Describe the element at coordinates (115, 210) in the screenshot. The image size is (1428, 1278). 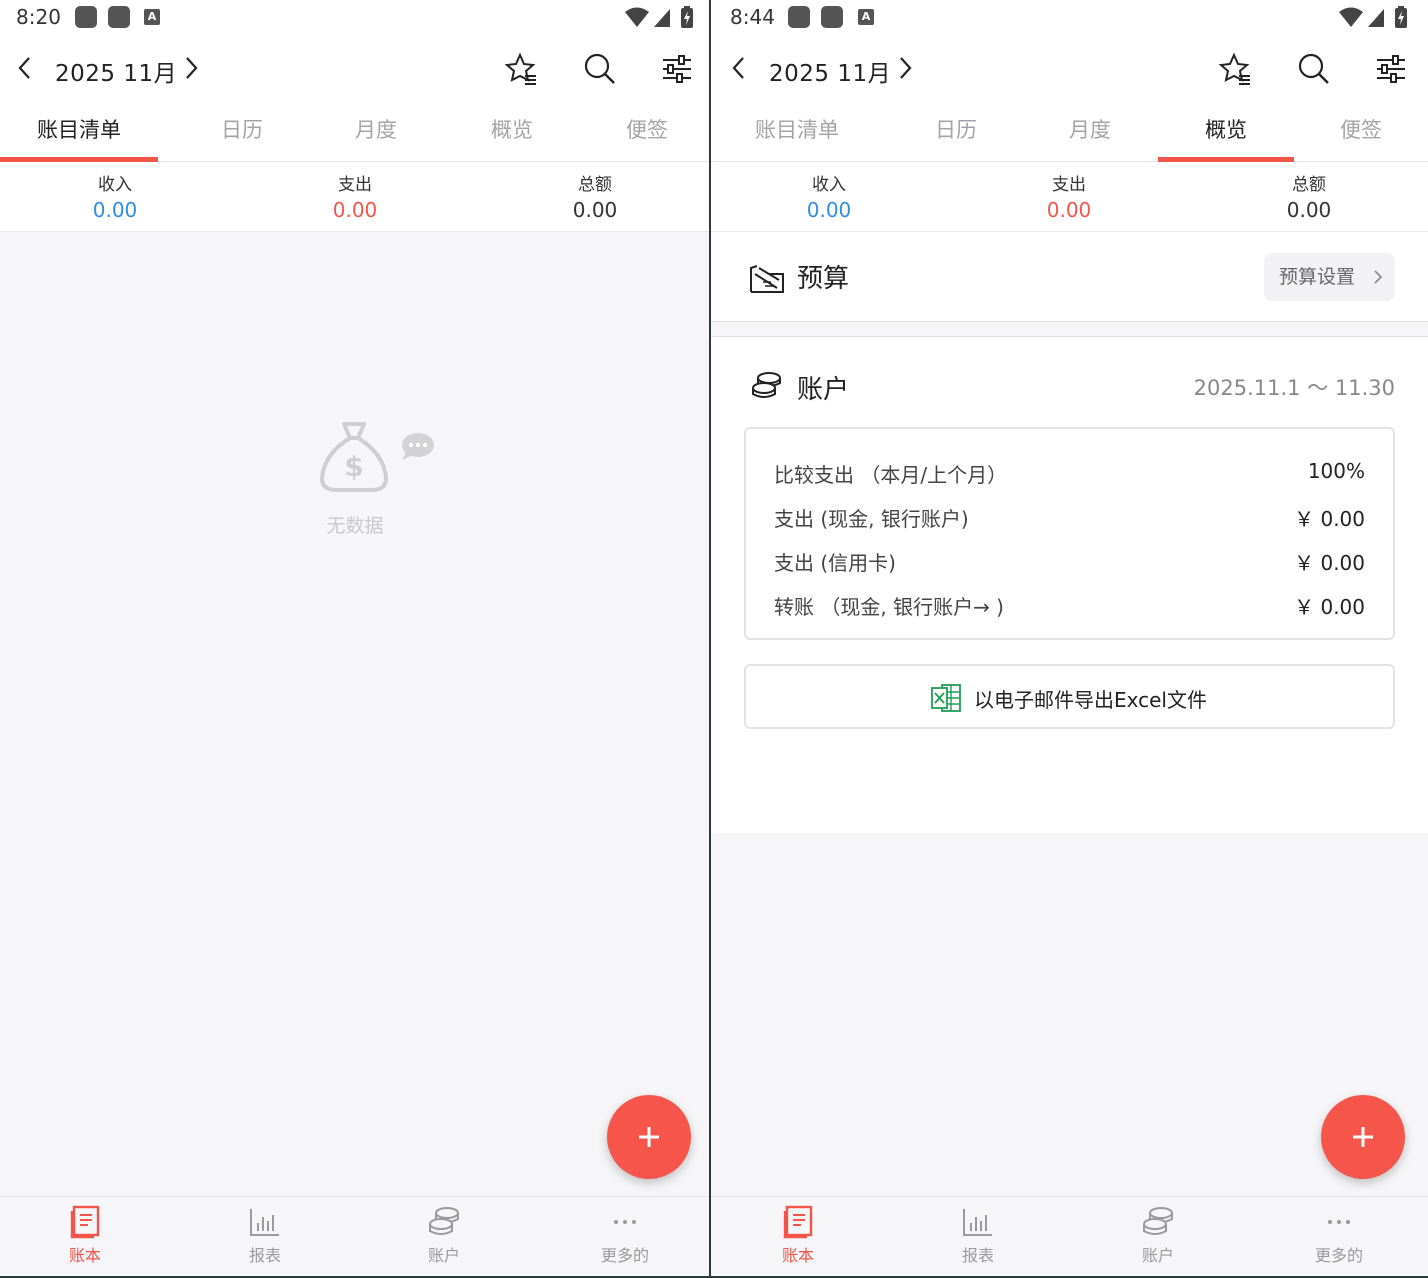
I see `income-value: 0.00` at that location.